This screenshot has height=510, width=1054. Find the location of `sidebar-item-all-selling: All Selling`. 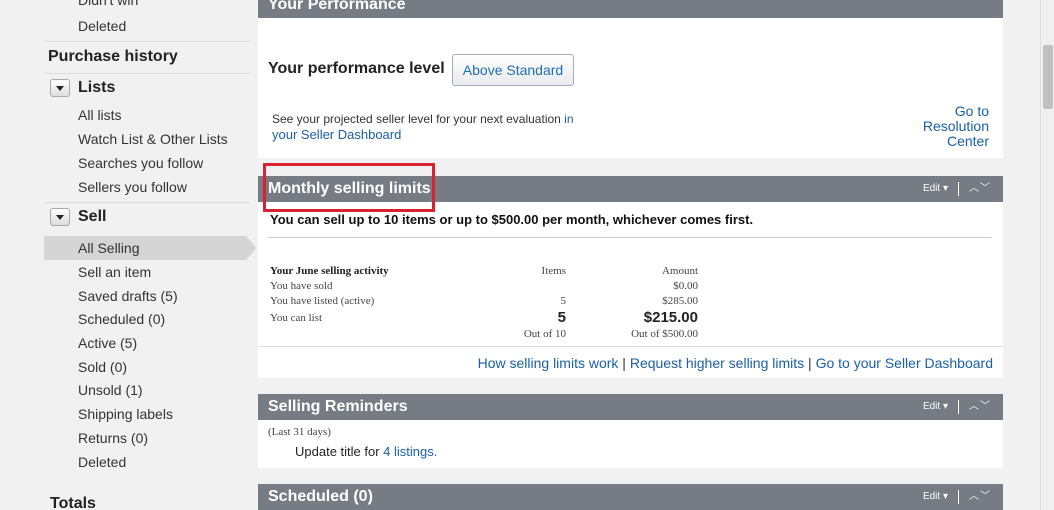

sidebar-item-all-selling: All Selling is located at coordinates (108, 248).